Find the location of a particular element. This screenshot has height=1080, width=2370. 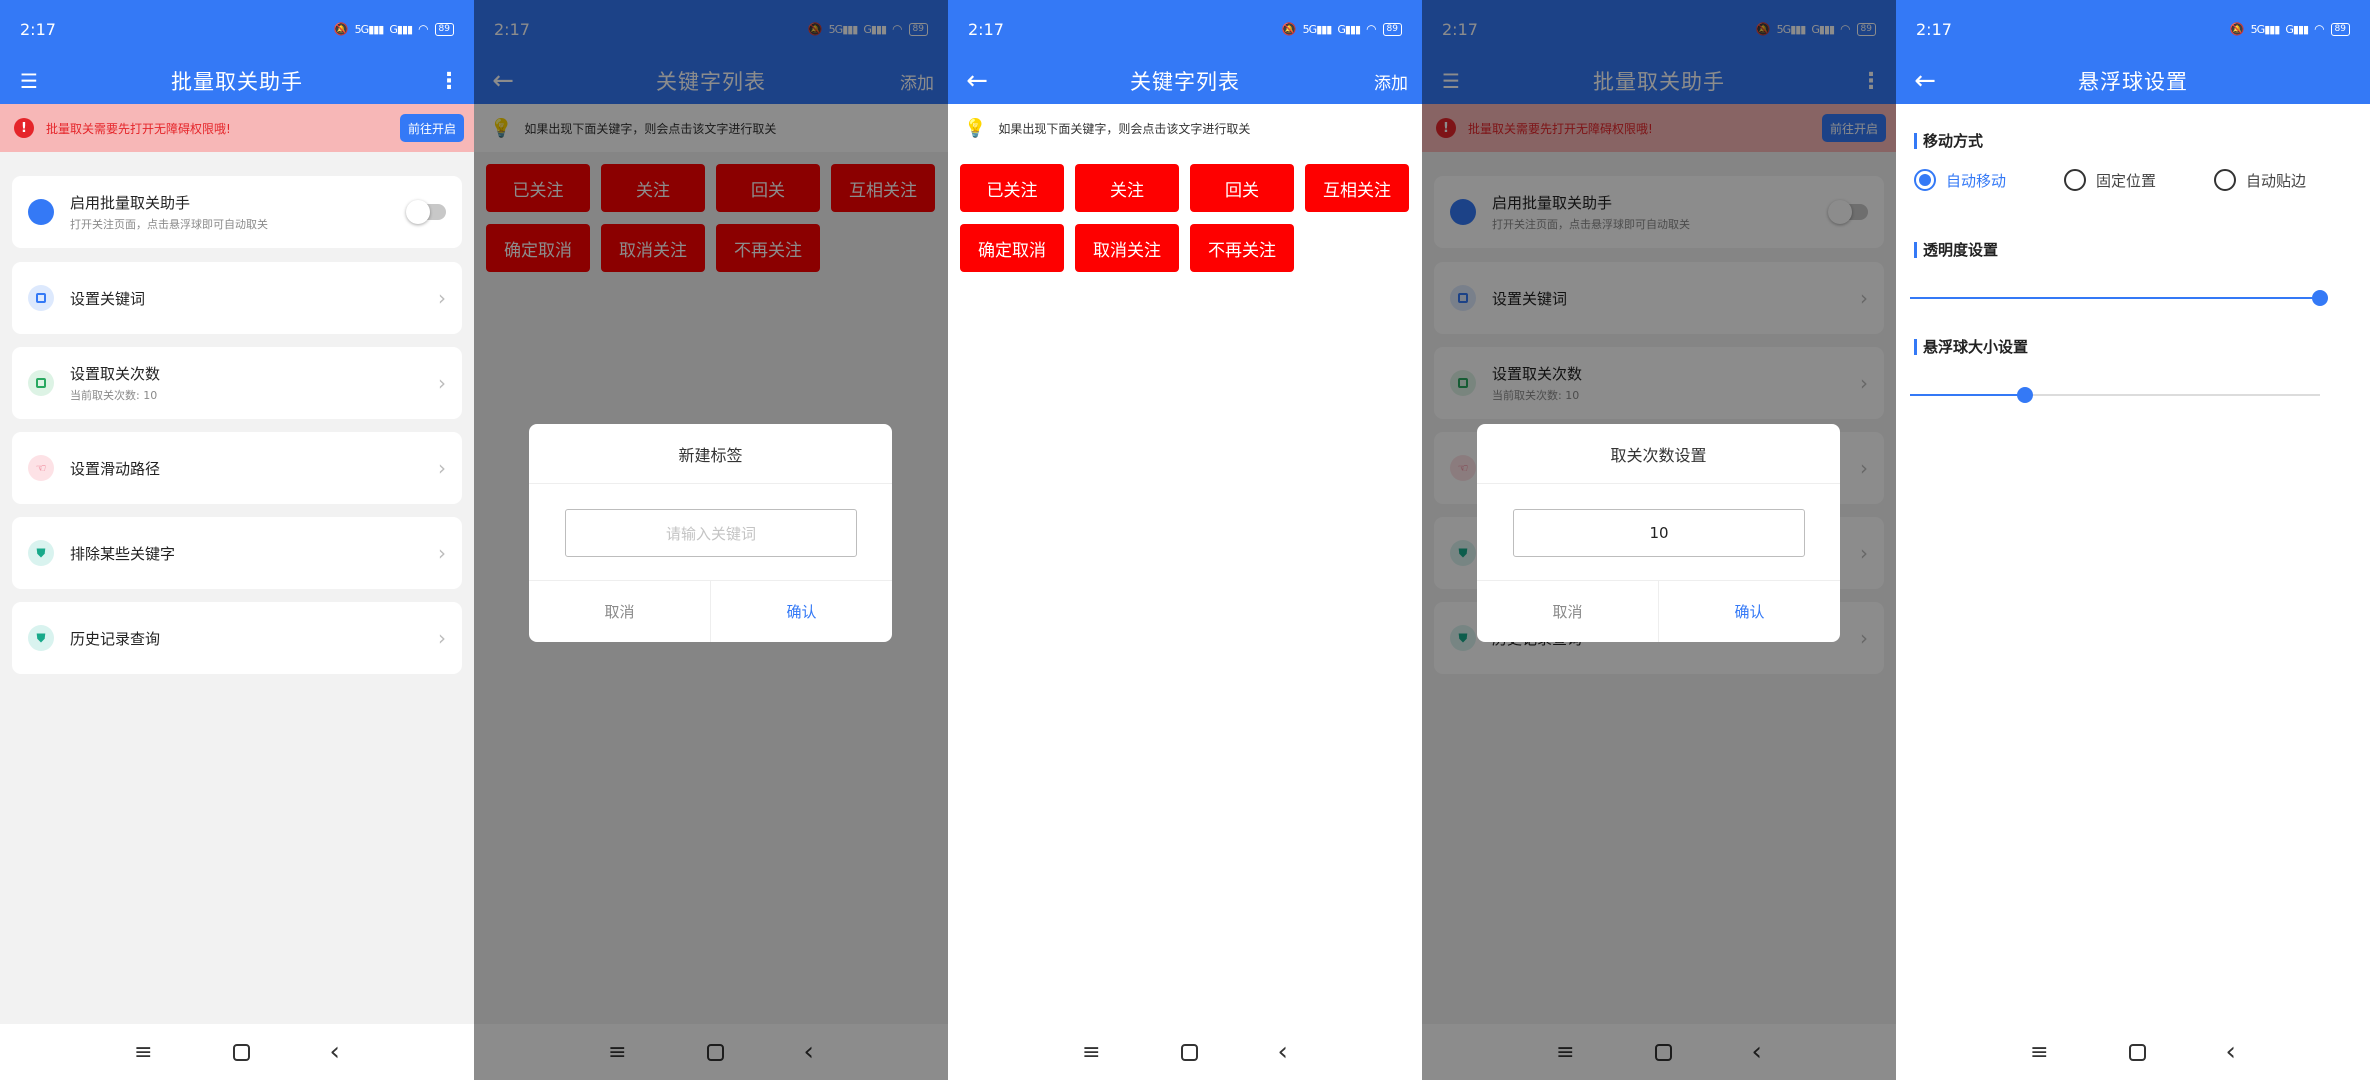

enable-title: 启用批量取关助手 is located at coordinates (130, 203).